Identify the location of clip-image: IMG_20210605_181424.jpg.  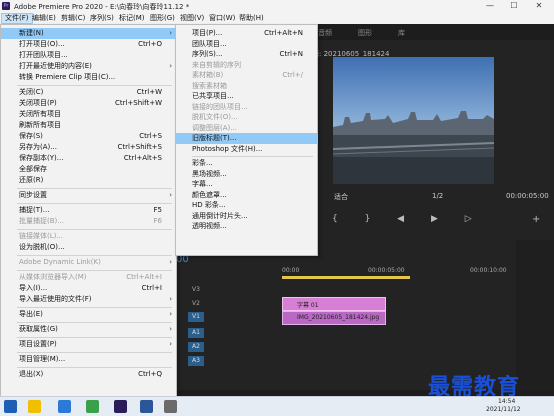
(334, 318).